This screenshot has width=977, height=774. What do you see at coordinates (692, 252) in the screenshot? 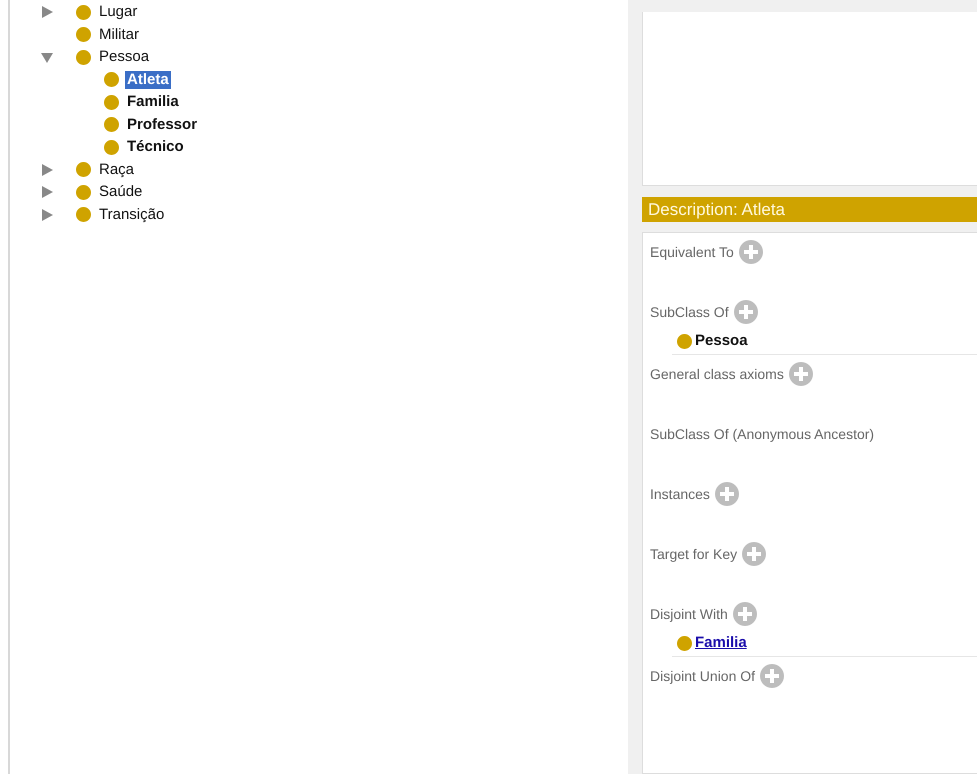
I see `section-label: Equivalent To` at bounding box center [692, 252].